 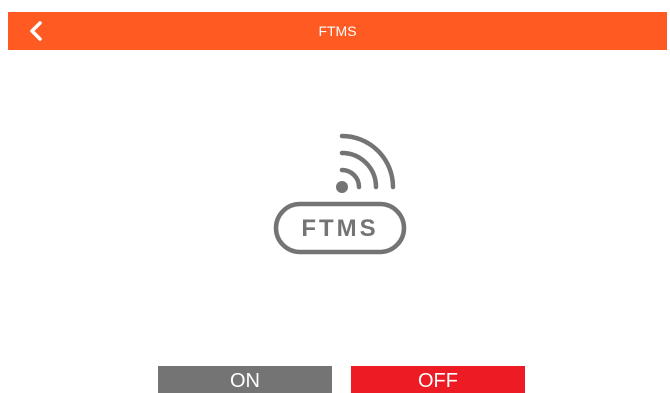 What do you see at coordinates (340, 195) in the screenshot?
I see `ftms-wireless-icon: FTMS` at bounding box center [340, 195].